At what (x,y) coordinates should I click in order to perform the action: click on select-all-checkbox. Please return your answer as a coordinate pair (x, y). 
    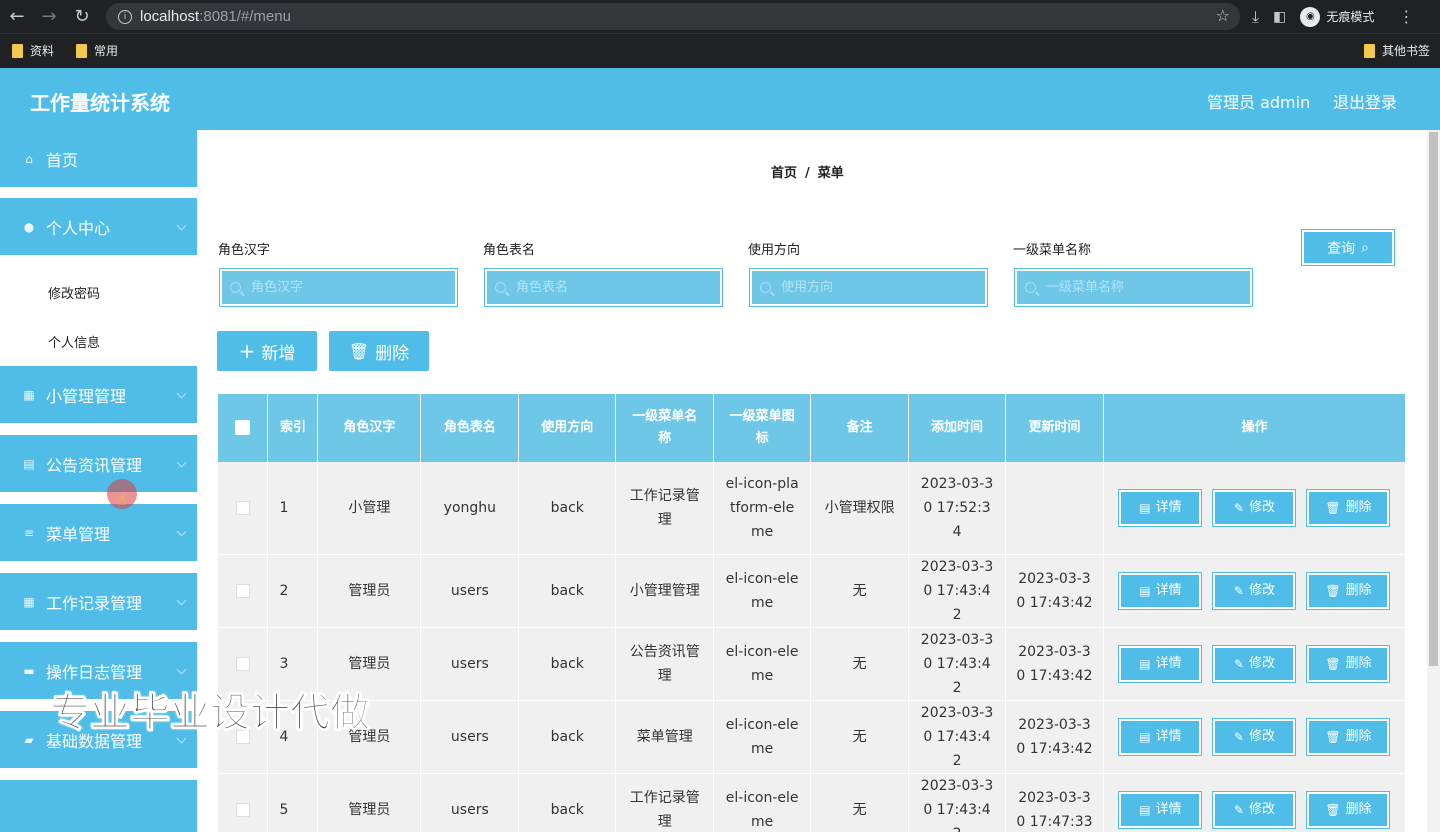
    Looking at the image, I should click on (243, 427).